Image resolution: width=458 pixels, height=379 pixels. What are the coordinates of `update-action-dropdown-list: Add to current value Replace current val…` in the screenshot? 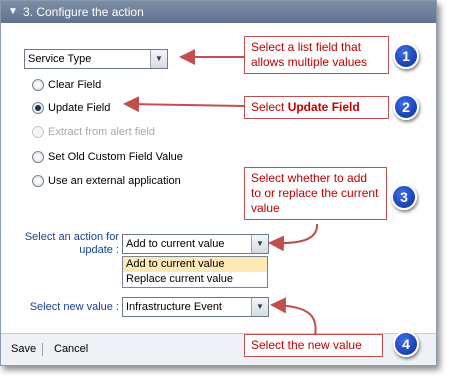 It's located at (195, 272).